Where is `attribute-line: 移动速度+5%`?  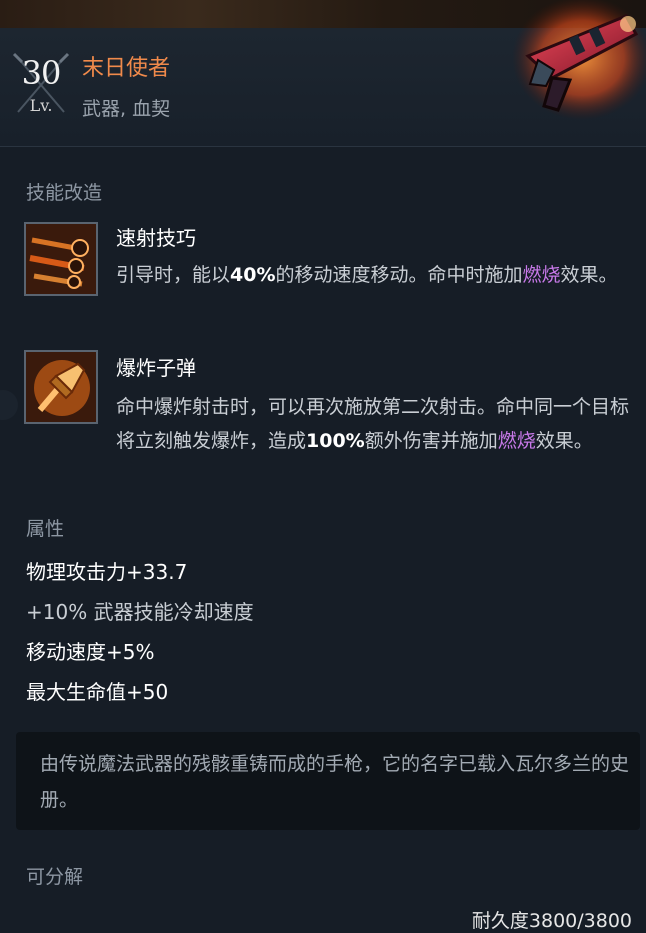
attribute-line: 移动速度+5% is located at coordinates (90, 652).